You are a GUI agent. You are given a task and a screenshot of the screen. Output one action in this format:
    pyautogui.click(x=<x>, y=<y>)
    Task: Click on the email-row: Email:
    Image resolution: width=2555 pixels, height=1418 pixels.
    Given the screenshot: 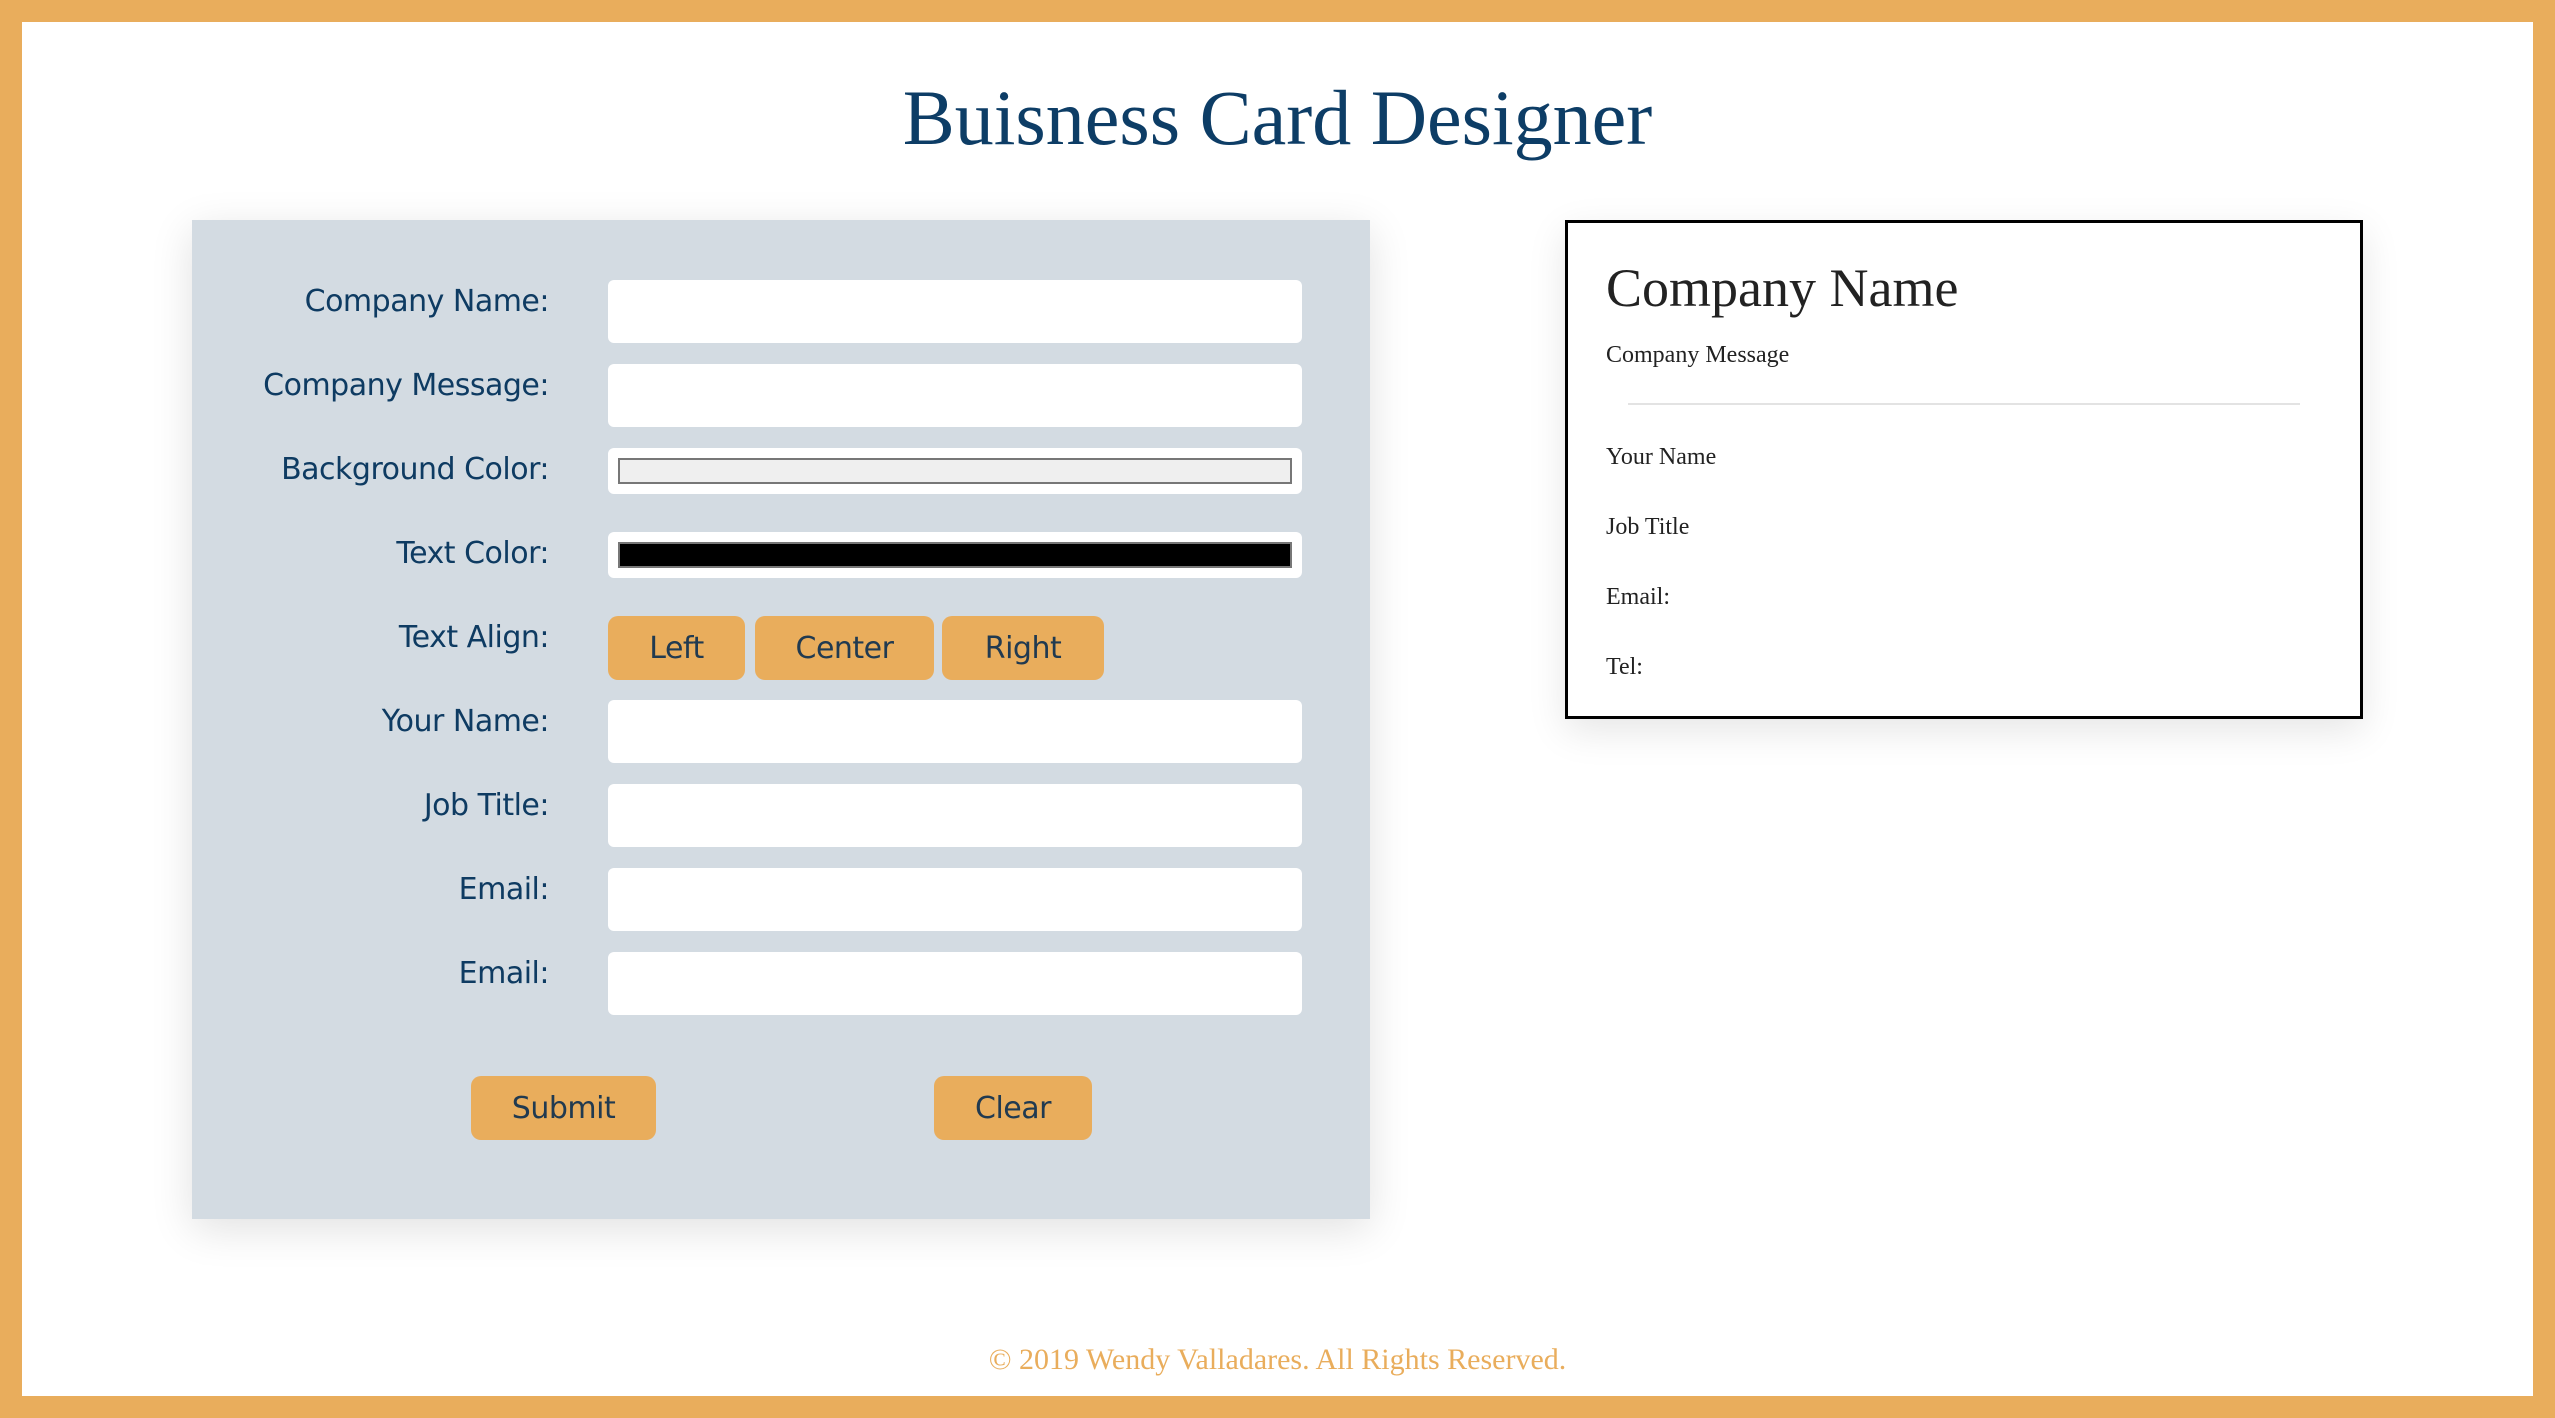 What is the action you would take?
    pyautogui.click(x=781, y=899)
    